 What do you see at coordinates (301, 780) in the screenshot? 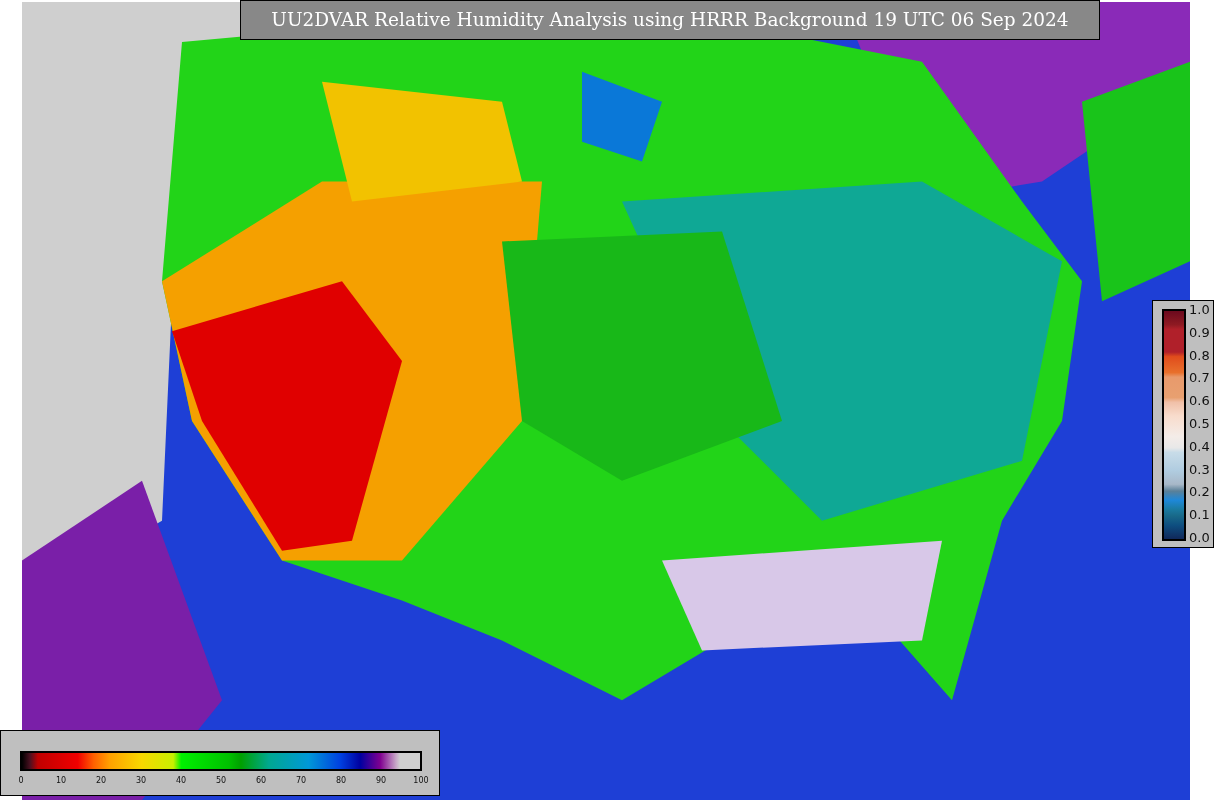
I see `tick-label: 70` at bounding box center [301, 780].